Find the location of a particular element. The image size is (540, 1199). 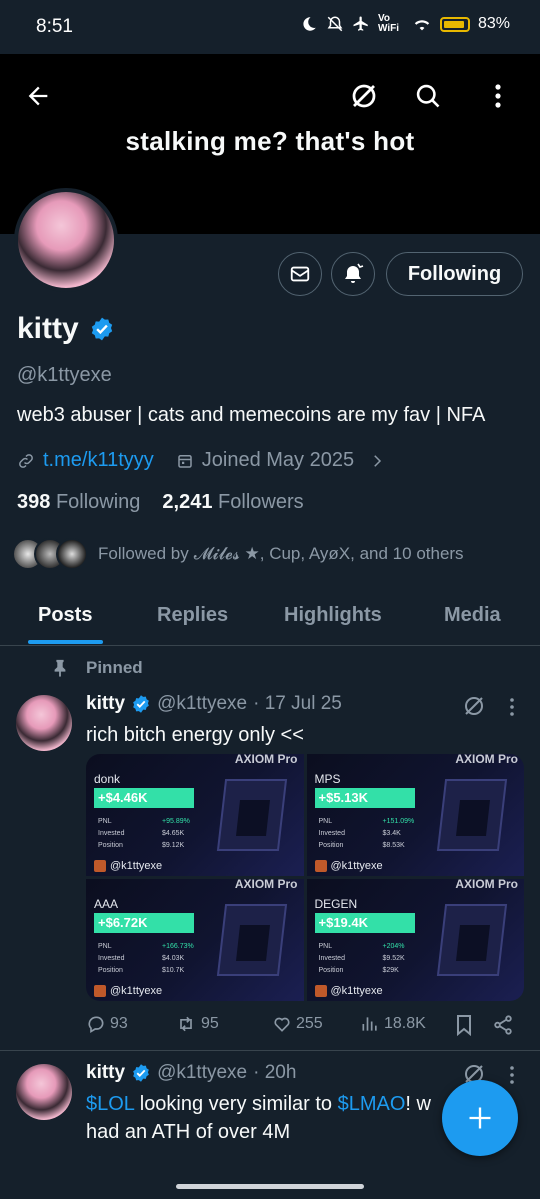

arrow-left-icon is located at coordinates (38, 96).